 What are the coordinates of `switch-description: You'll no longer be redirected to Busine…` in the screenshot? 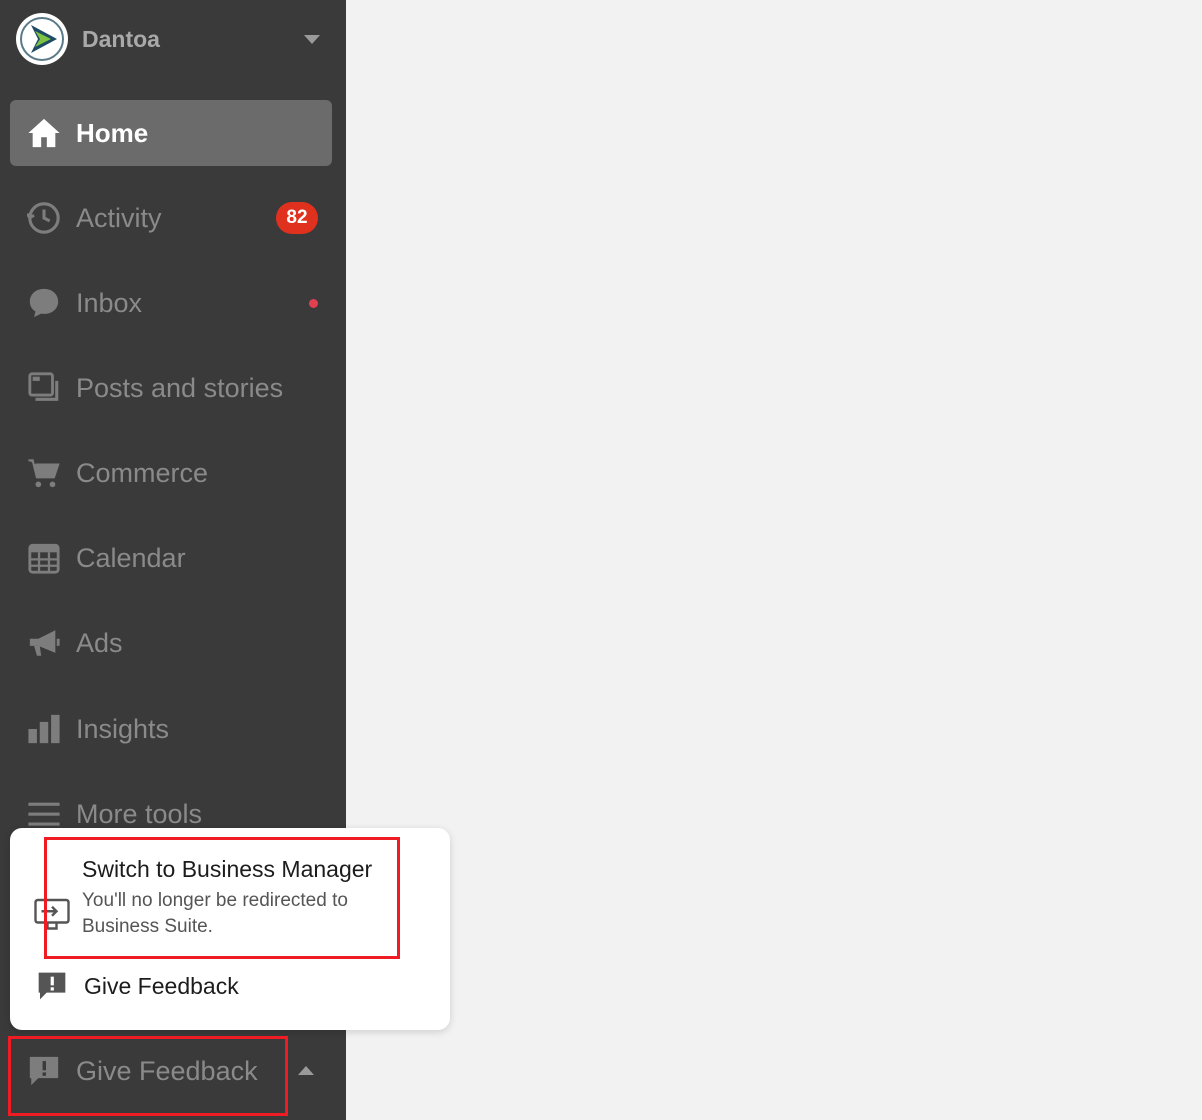 It's located at (215, 913).